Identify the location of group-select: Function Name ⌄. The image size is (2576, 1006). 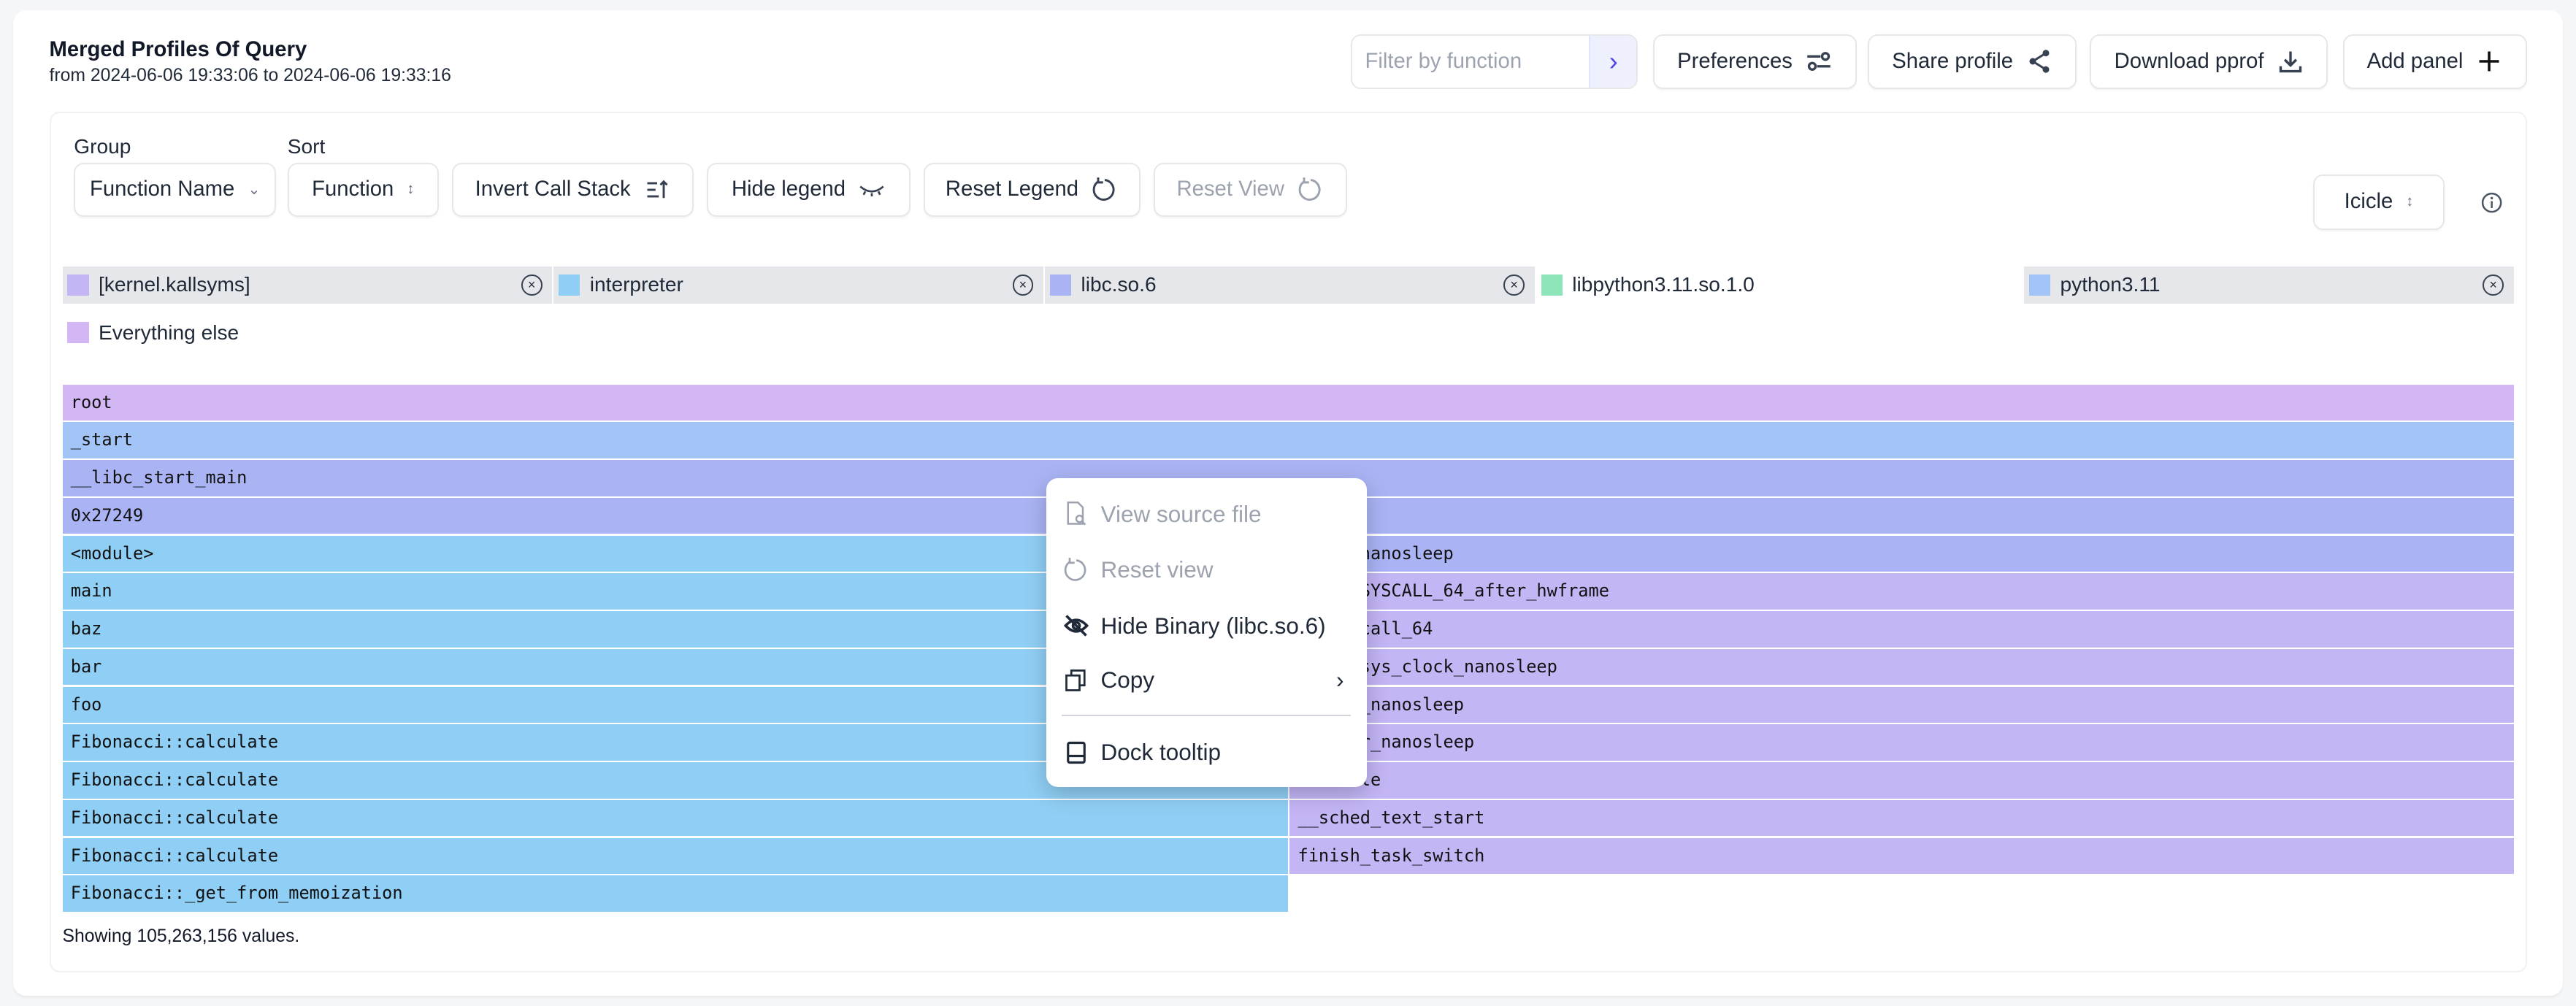
(175, 189).